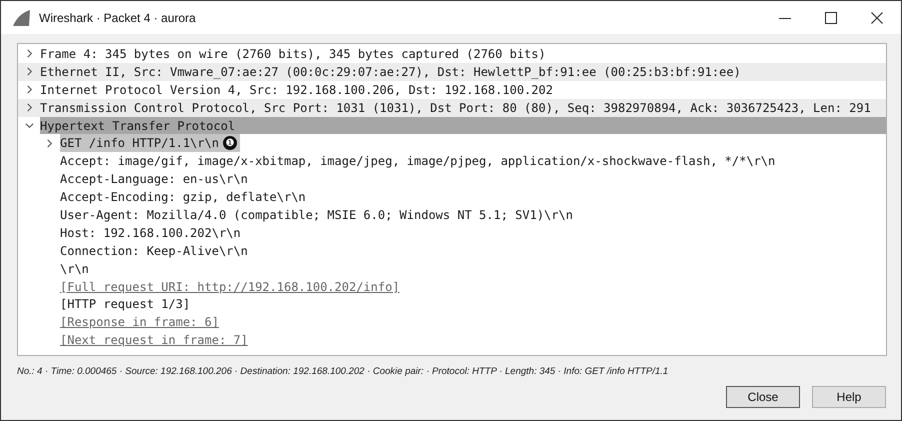 This screenshot has width=902, height=421. What do you see at coordinates (418, 161) in the screenshot?
I see `tree-item: Accept: image/gif, image/x-xbitmap, image/jpeg, image/pjpeg, application/x-shockwave-flash, */*\r\n` at bounding box center [418, 161].